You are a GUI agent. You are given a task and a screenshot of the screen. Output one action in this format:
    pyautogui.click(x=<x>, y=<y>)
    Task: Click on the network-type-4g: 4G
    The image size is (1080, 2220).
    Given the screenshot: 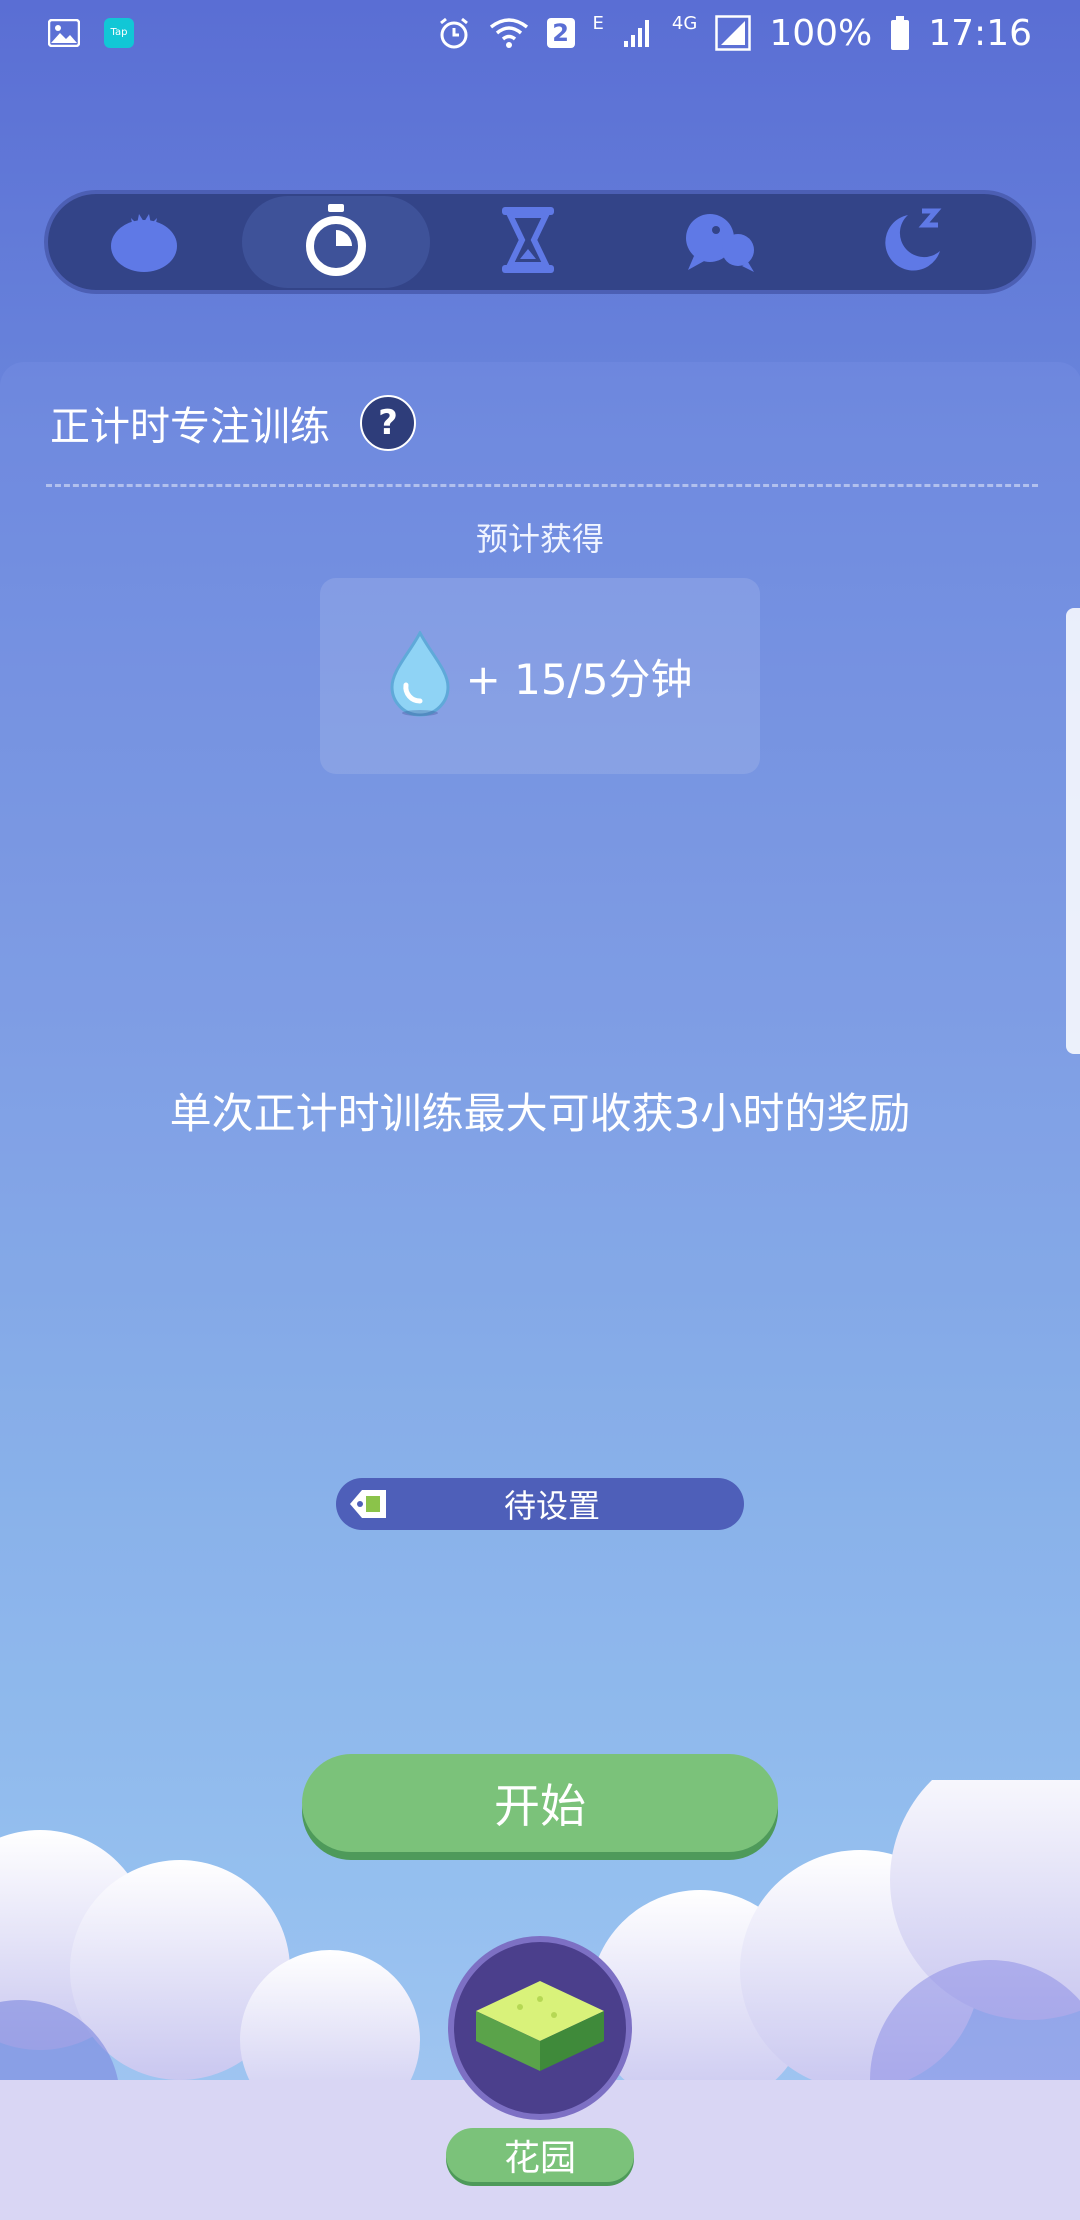 What is the action you would take?
    pyautogui.click(x=684, y=23)
    